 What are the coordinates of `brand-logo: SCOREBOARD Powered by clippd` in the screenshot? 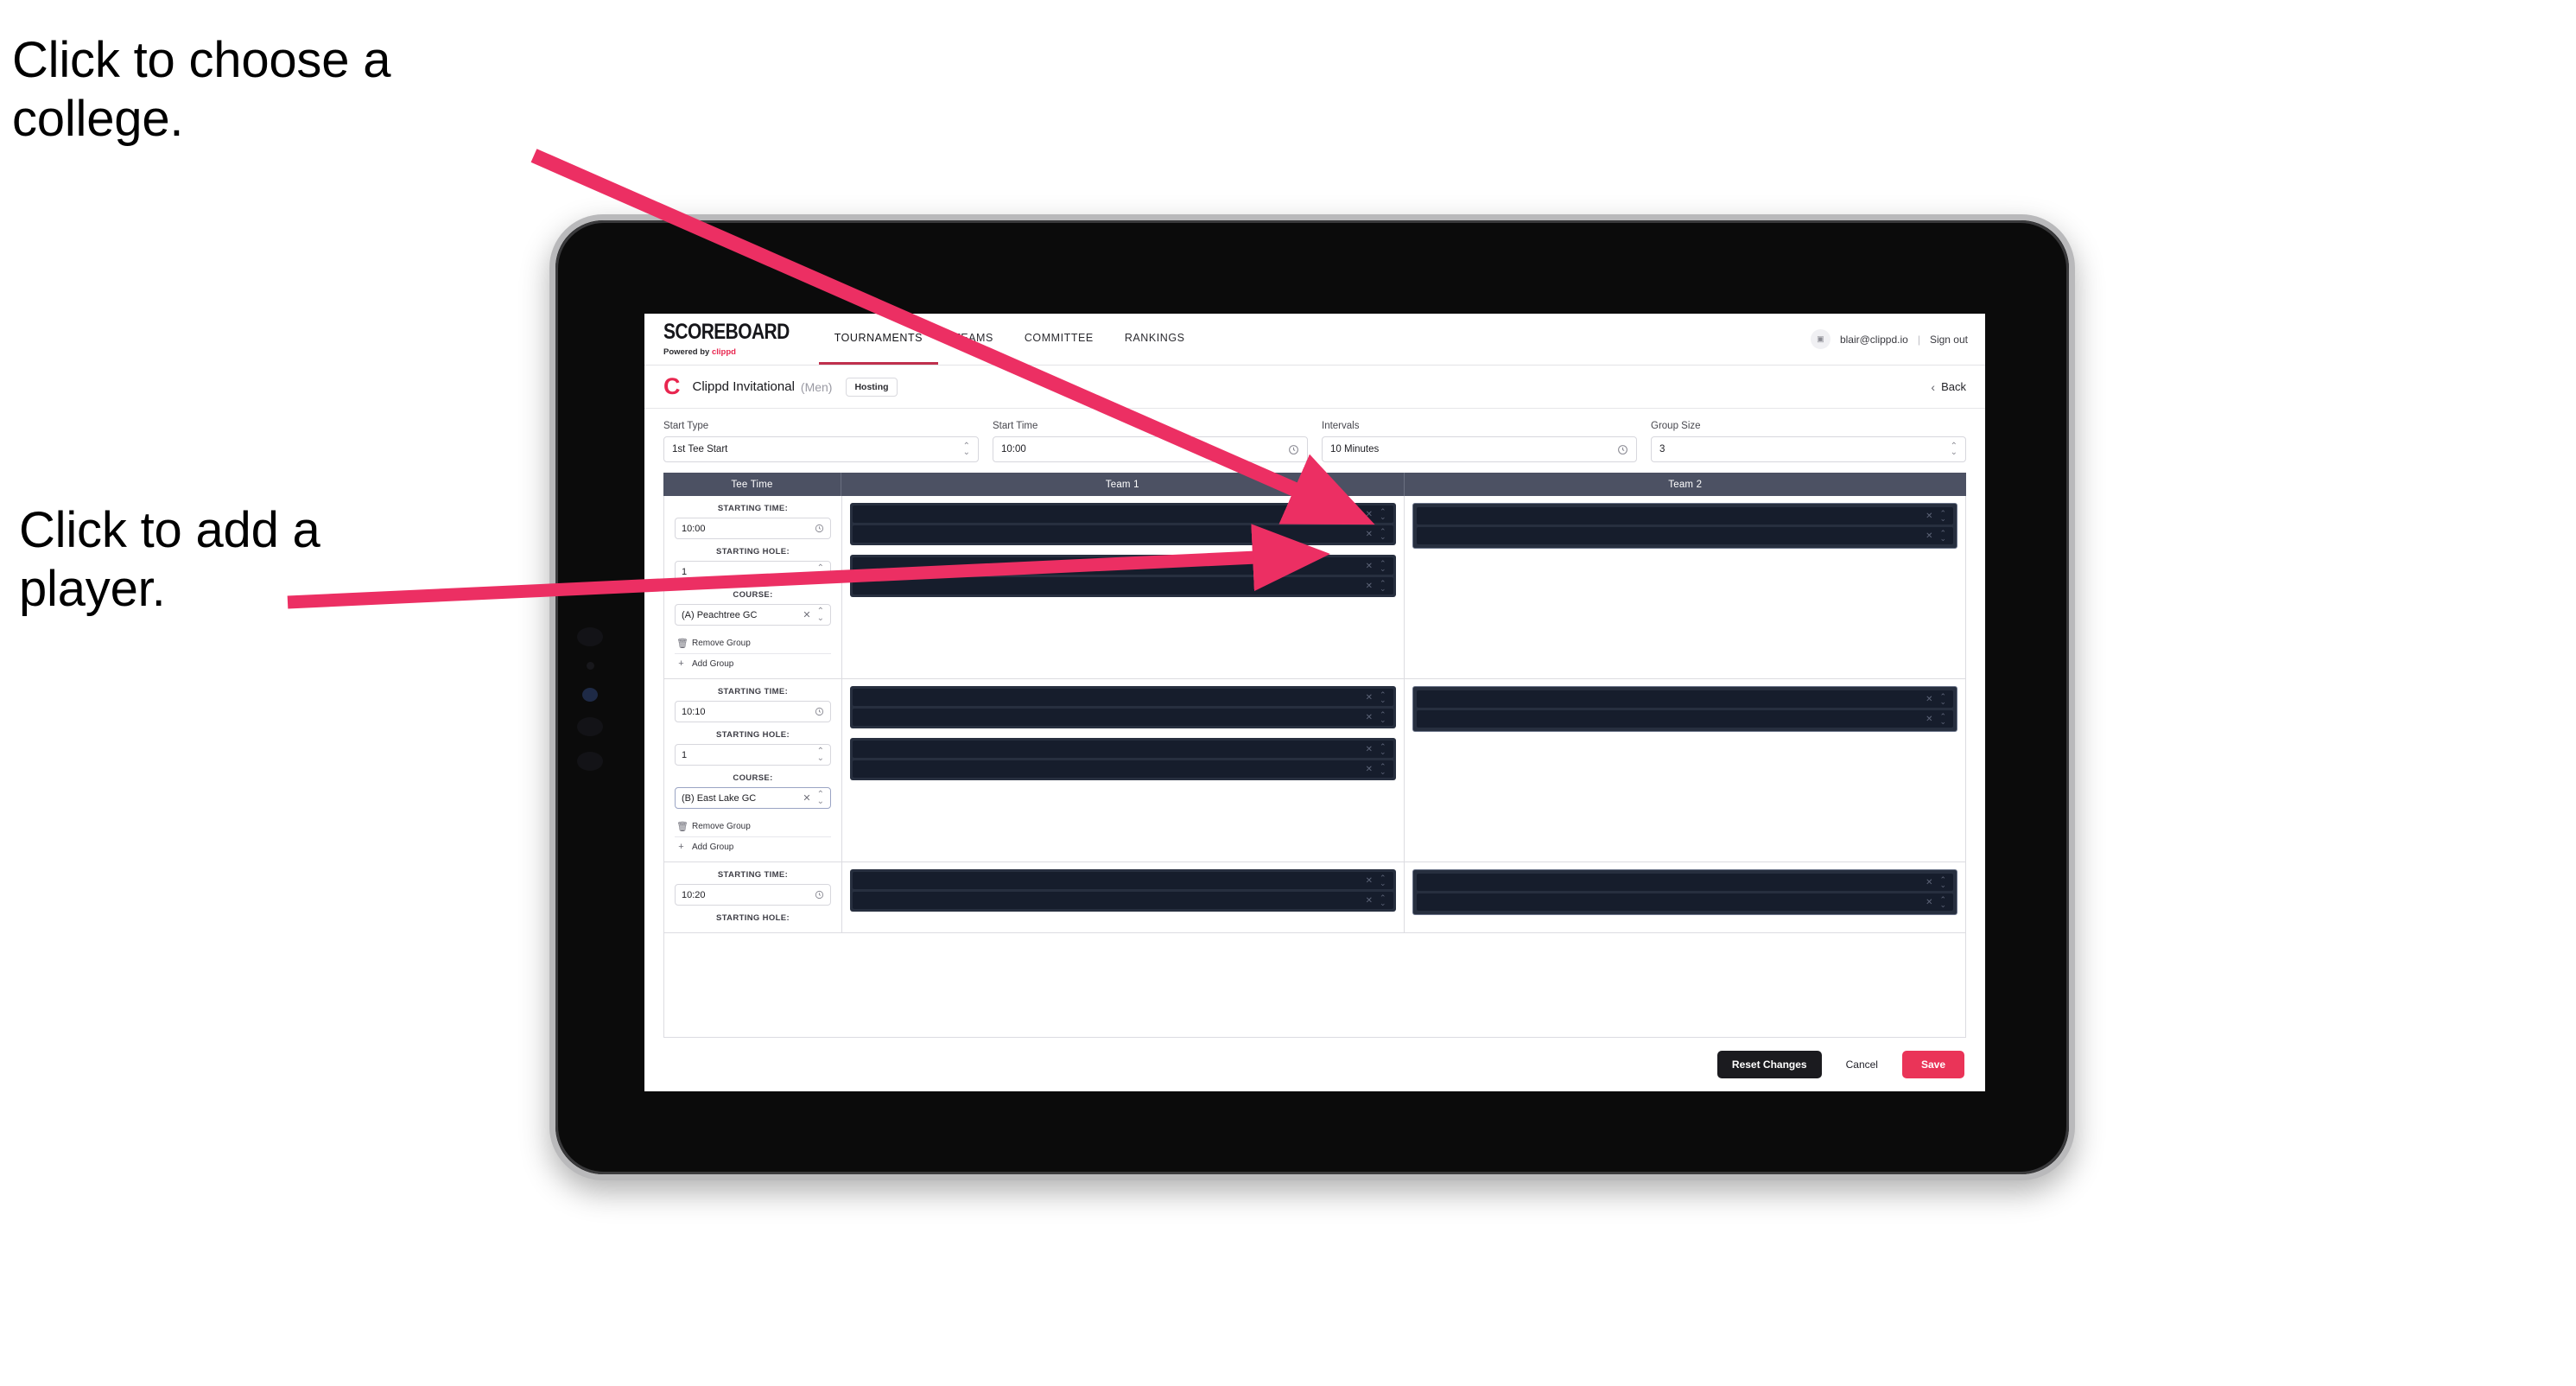 It's located at (741, 339).